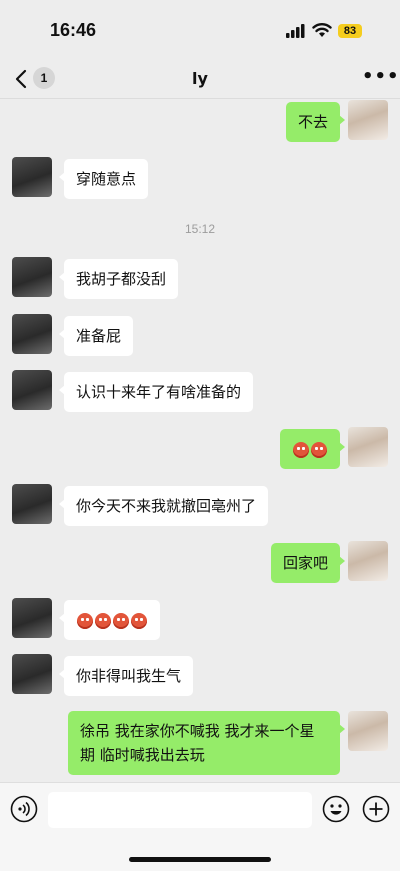  Describe the element at coordinates (126, 676) in the screenshot. I see `message-bubble-peer: 你非得叫我生气` at that location.